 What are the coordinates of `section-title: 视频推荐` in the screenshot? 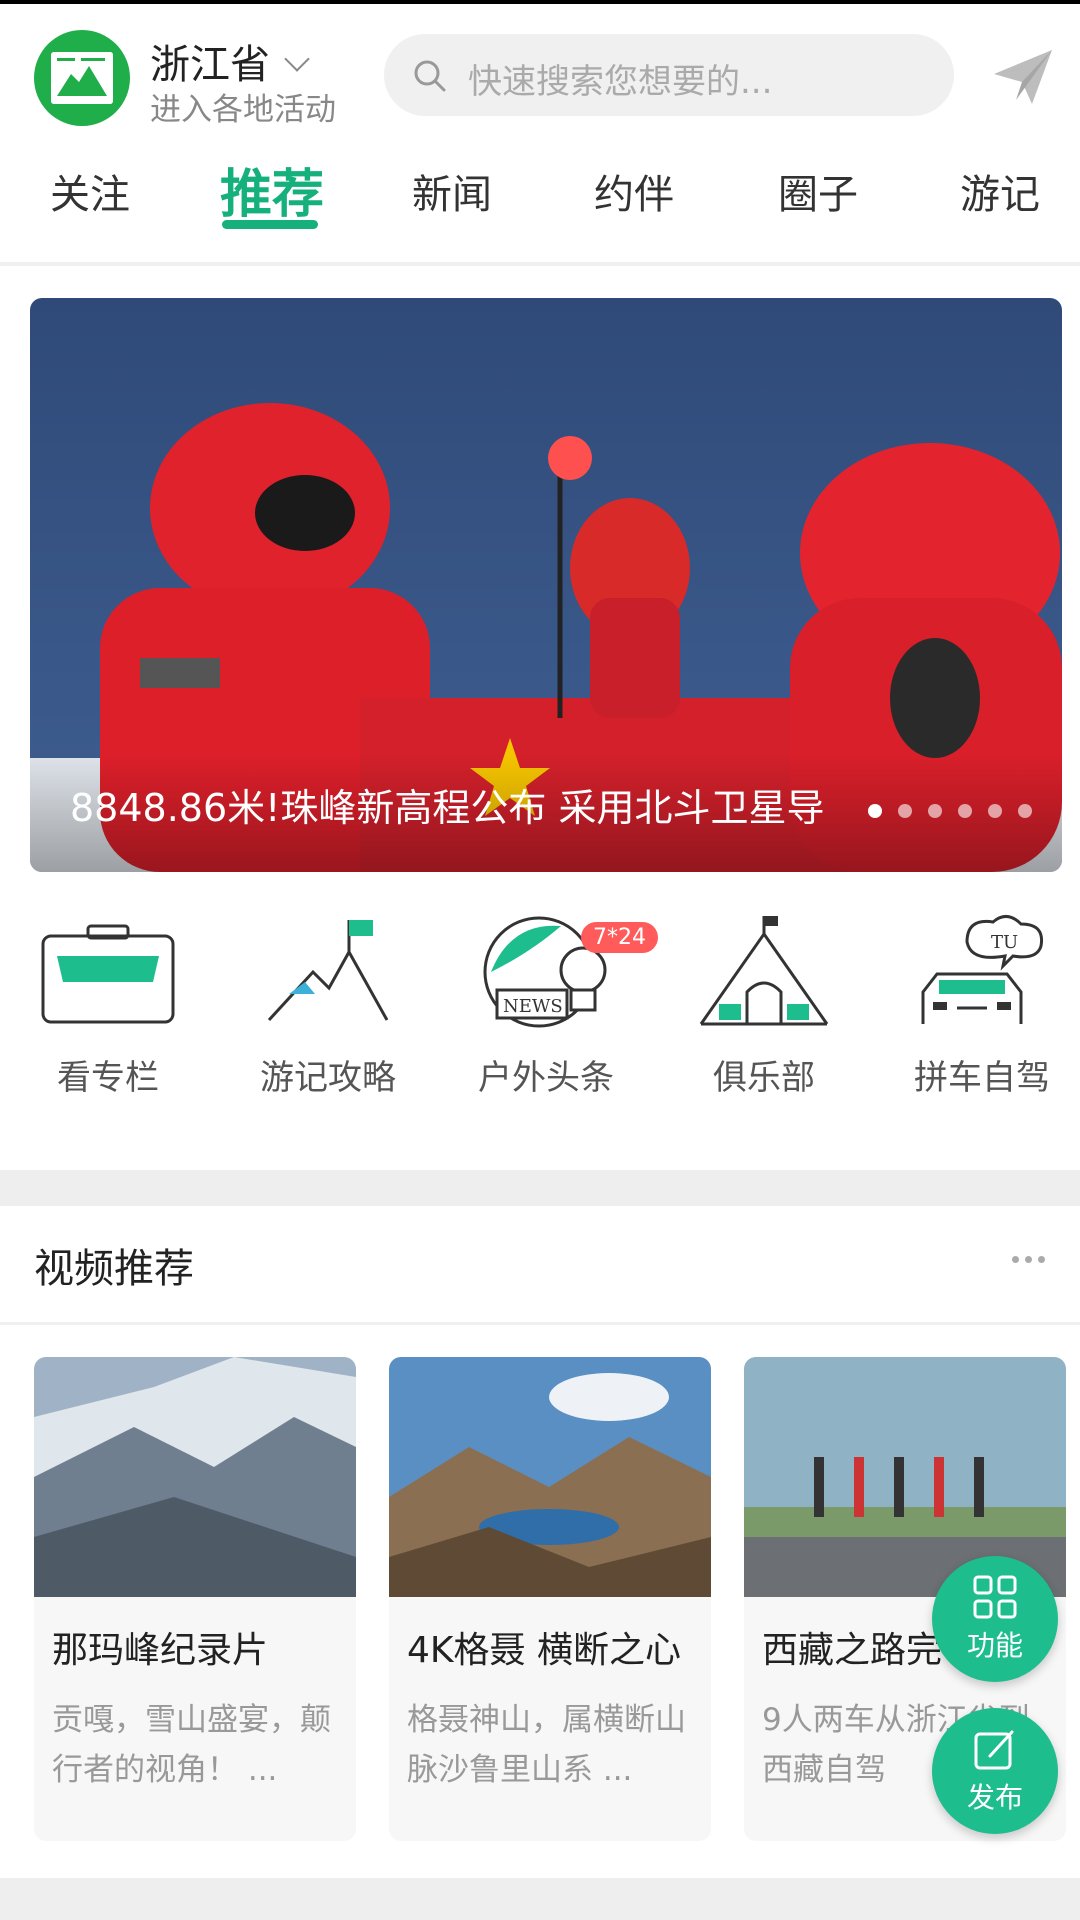 It's located at (114, 1269).